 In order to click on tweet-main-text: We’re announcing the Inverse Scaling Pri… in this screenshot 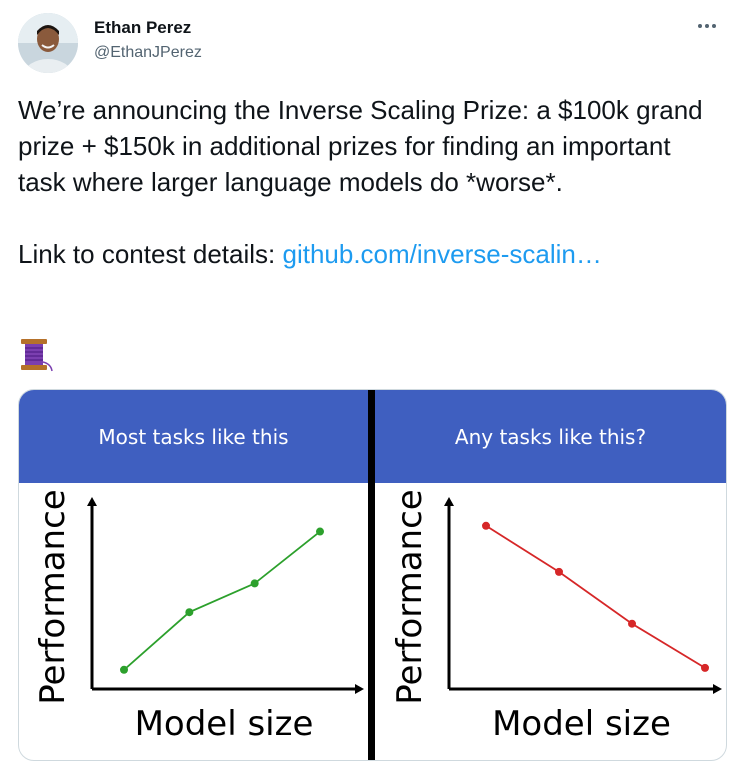, I will do `click(360, 146)`.